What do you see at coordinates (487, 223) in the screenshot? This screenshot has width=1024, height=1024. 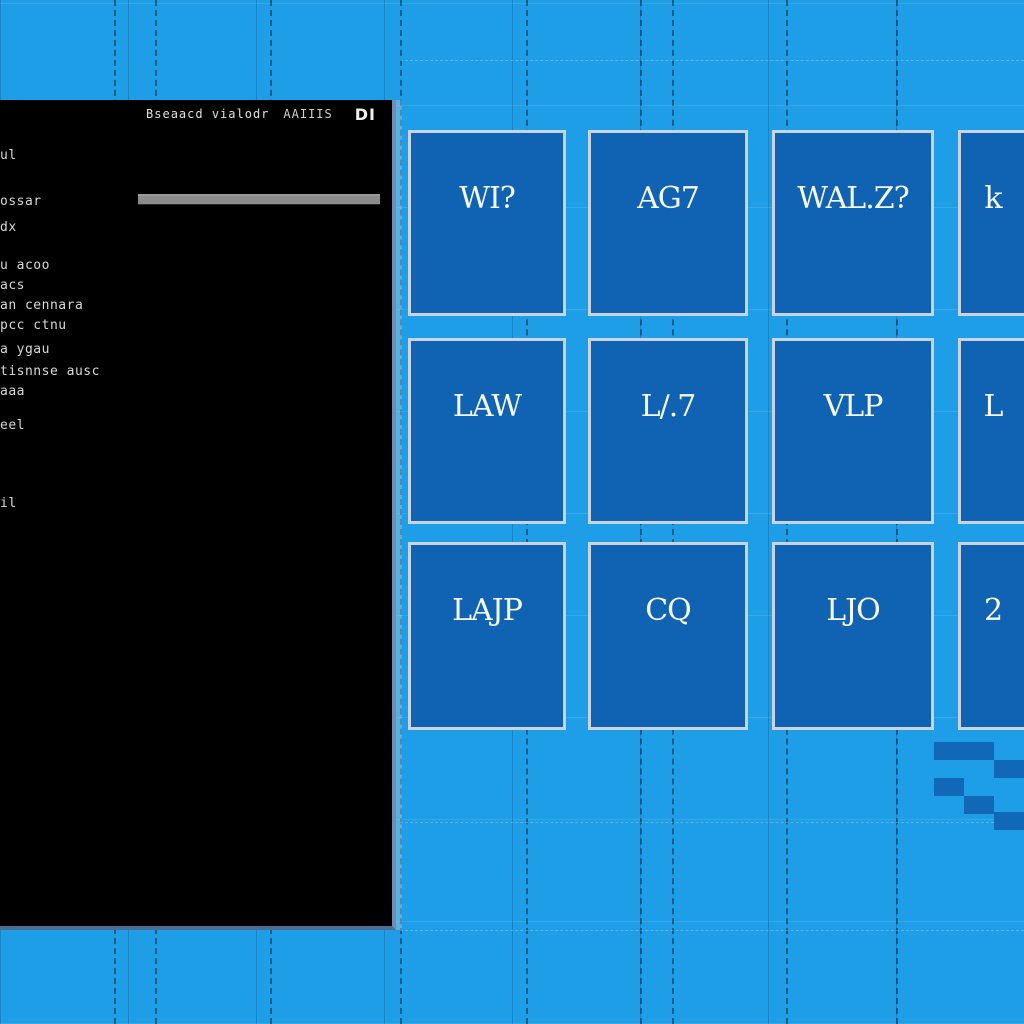 I see `app-tile: WI?` at bounding box center [487, 223].